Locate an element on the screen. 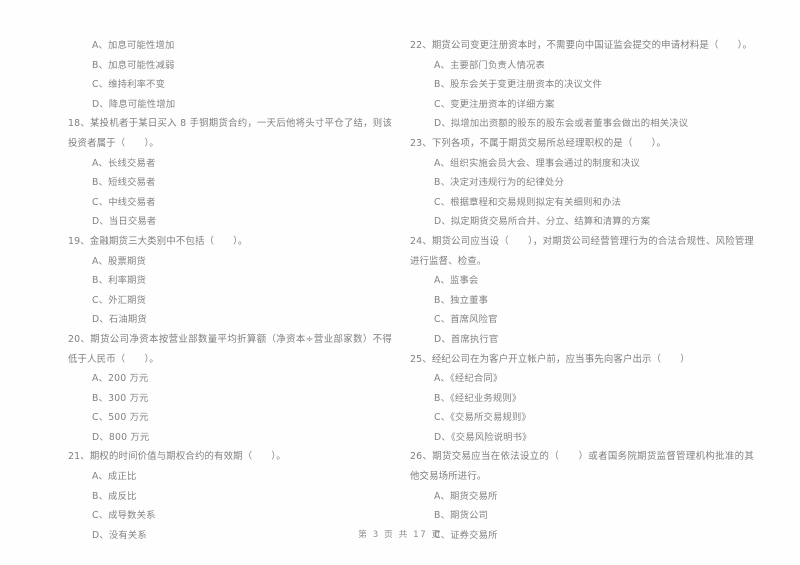 The height and width of the screenshot is (565, 800). option-item: D、800 万元 is located at coordinates (121, 437).